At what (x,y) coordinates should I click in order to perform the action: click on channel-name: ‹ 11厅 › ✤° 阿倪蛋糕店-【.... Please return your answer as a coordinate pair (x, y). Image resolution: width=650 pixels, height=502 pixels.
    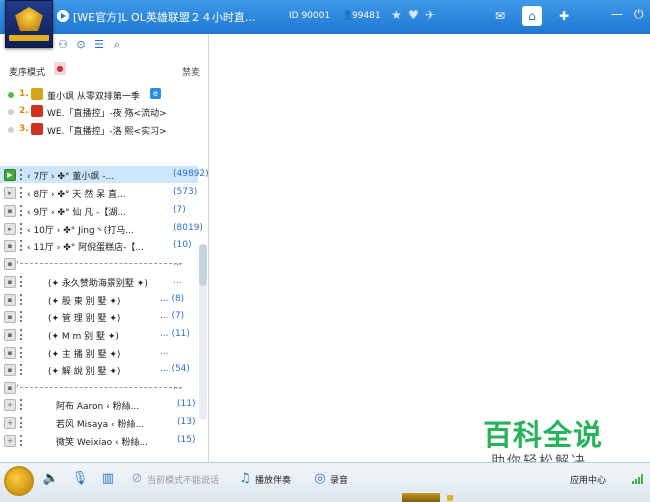
    Looking at the image, I should click on (85, 248).